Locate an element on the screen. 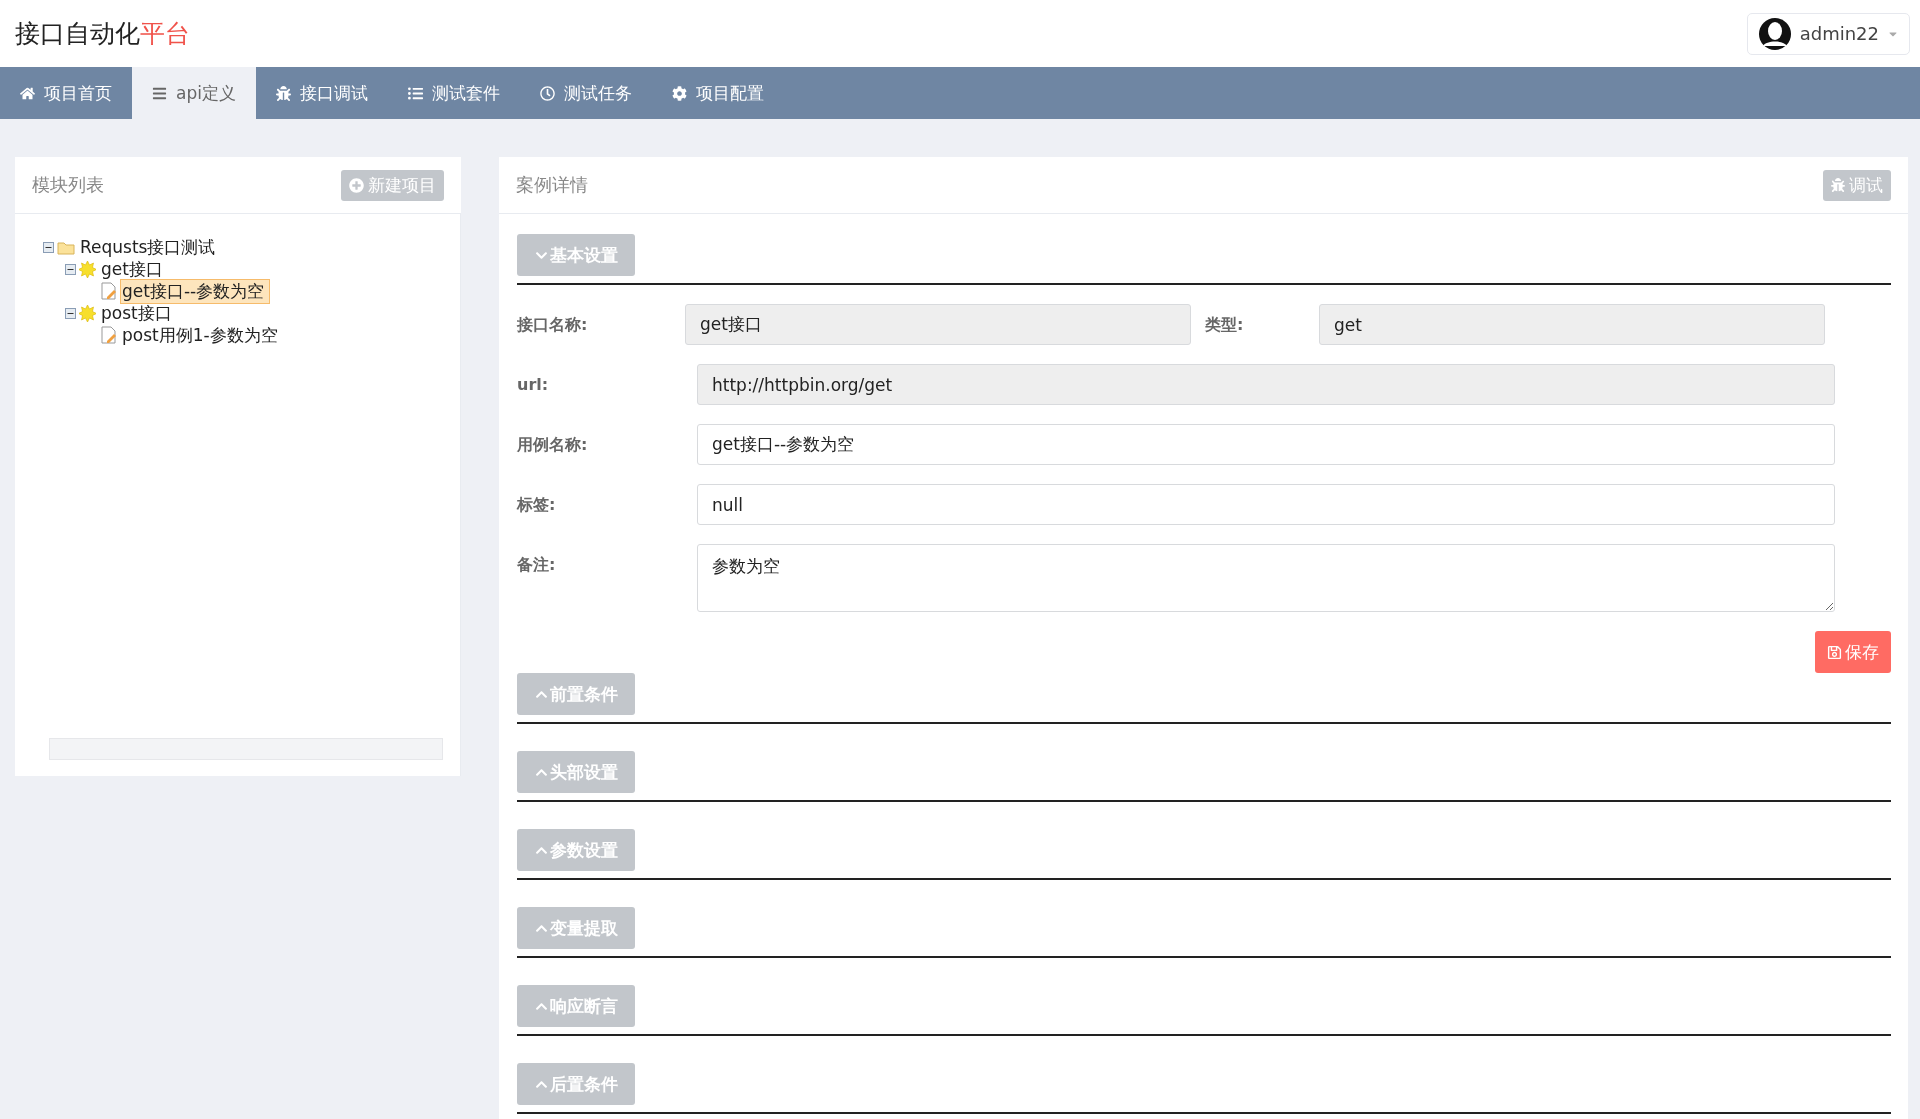 The image size is (1920, 1119). app-title: 接口自动化平台 is located at coordinates (102, 34).